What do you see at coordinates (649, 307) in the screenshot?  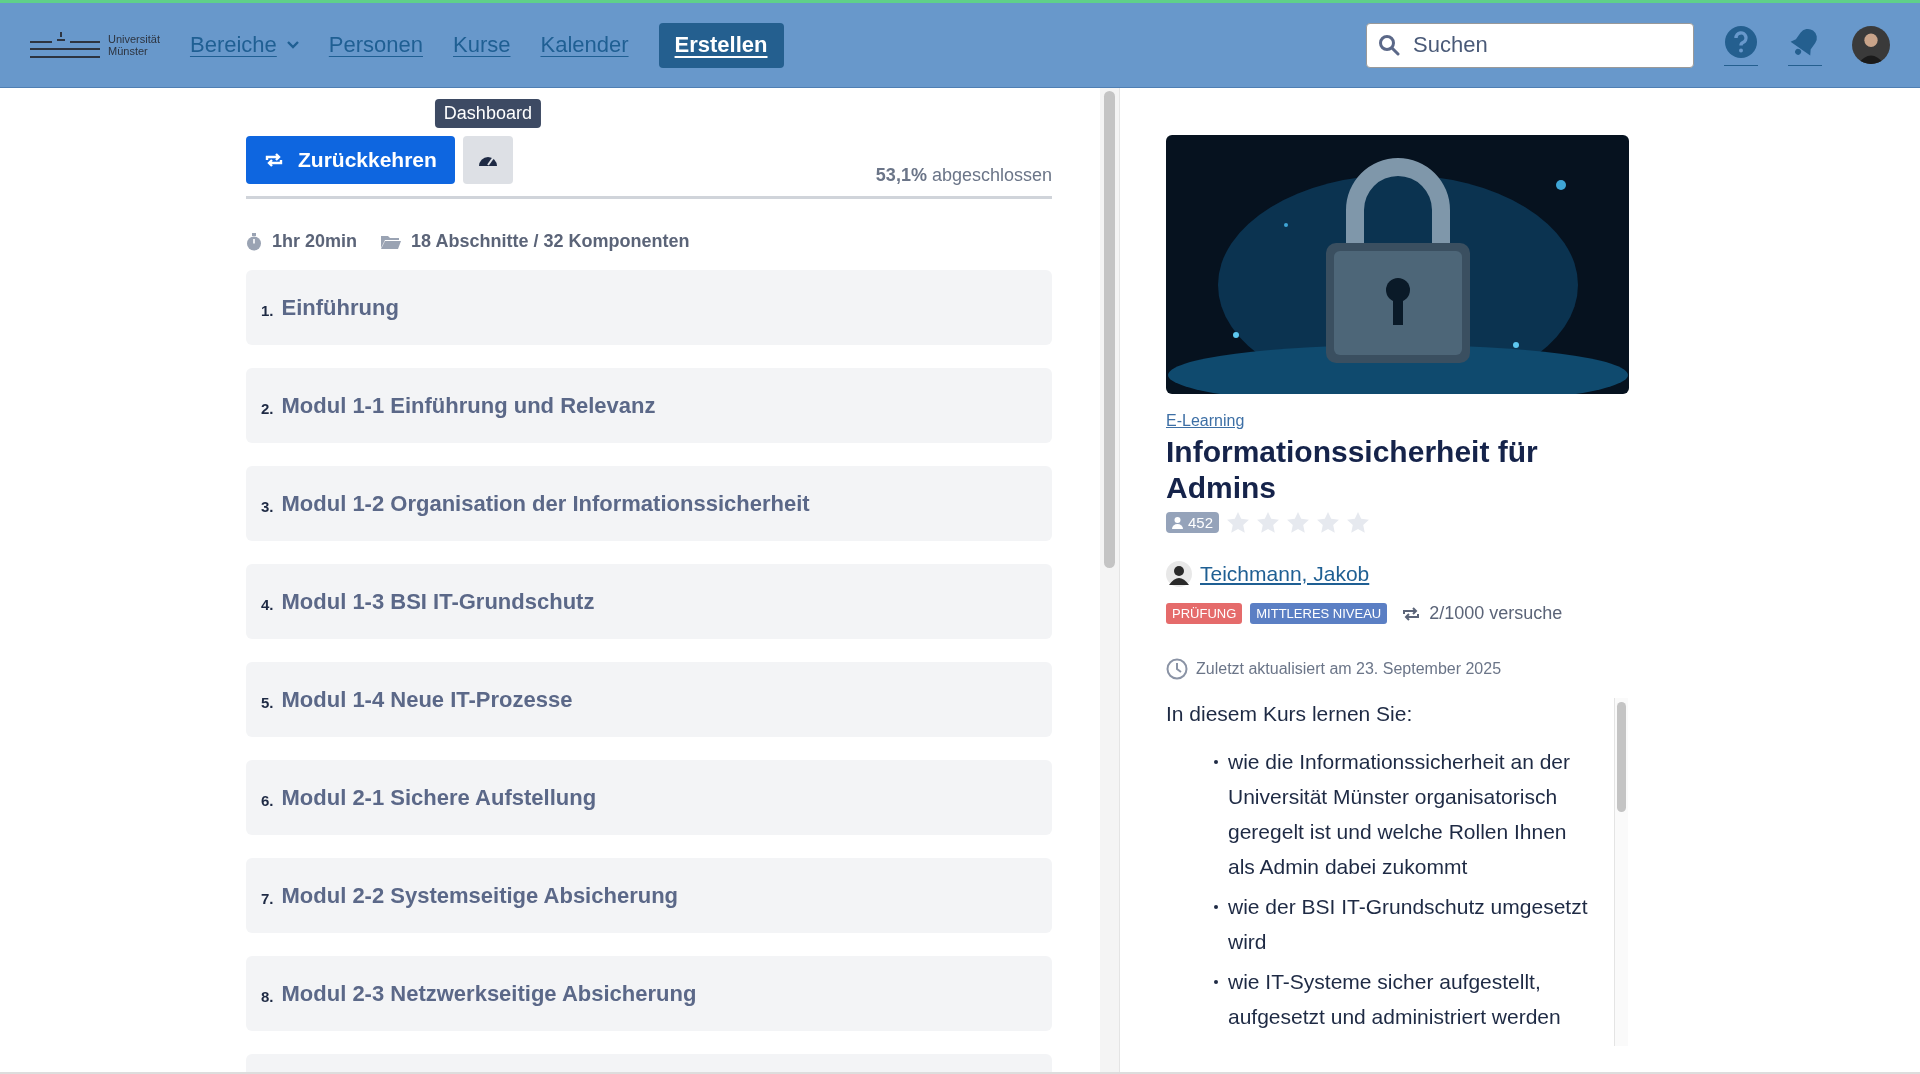 I see `section-item: 1. Einführung` at bounding box center [649, 307].